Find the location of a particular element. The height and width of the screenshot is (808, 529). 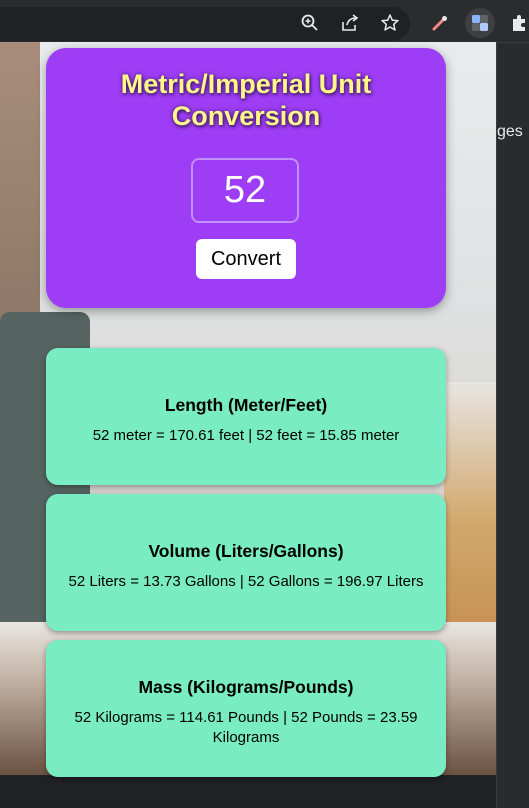

background-shelf is located at coordinates (470, 512).